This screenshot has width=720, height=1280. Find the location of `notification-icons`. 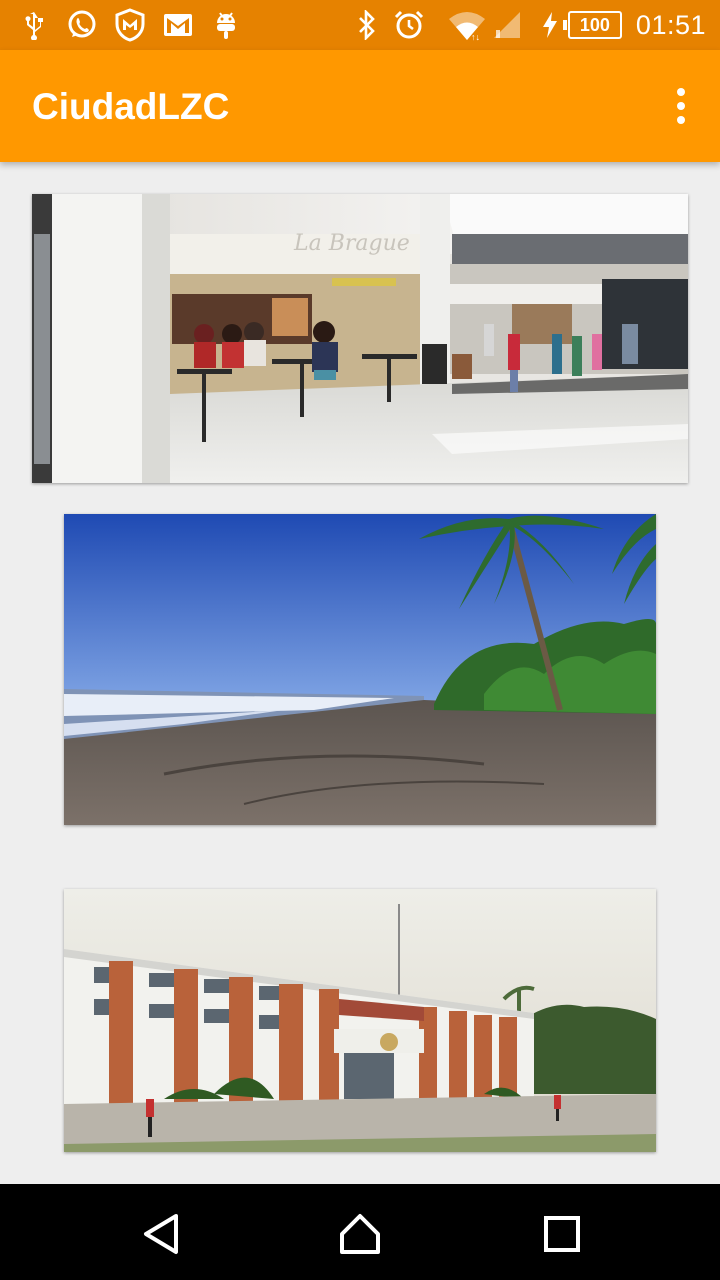

notification-icons is located at coordinates (138, 25).